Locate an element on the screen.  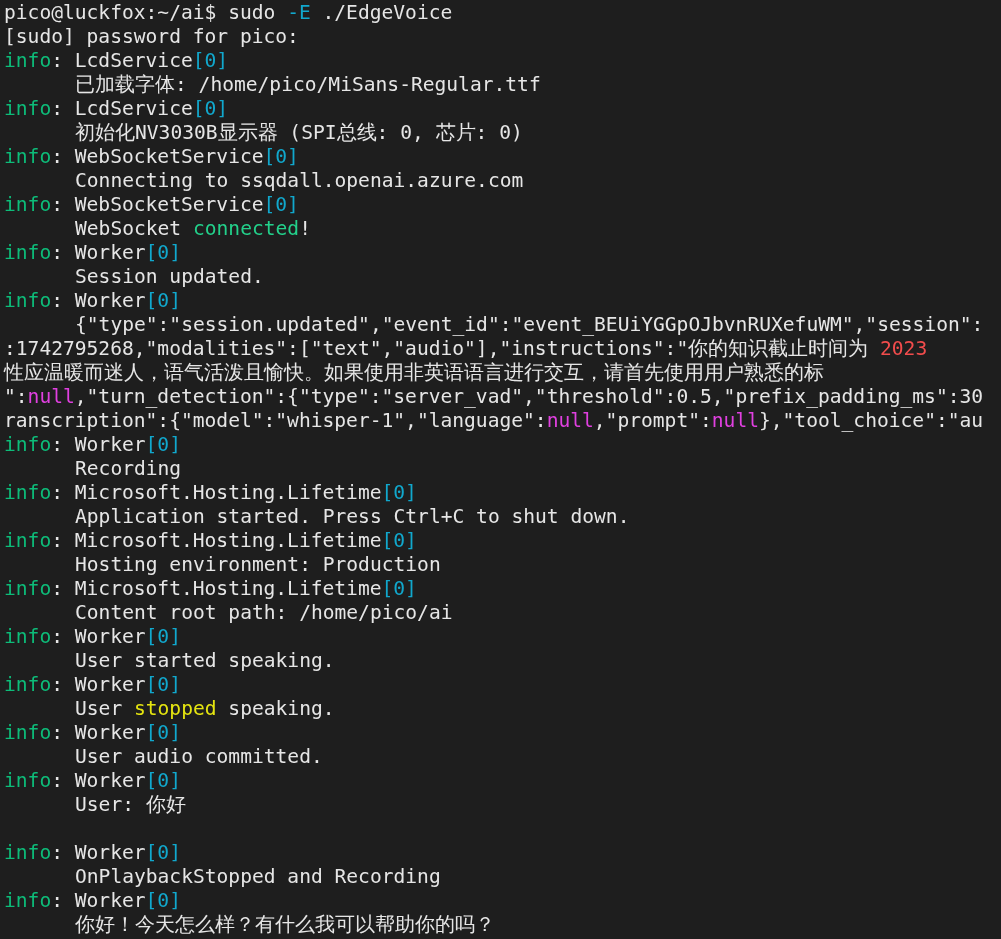
terminal-text: User is located at coordinates (99, 708).